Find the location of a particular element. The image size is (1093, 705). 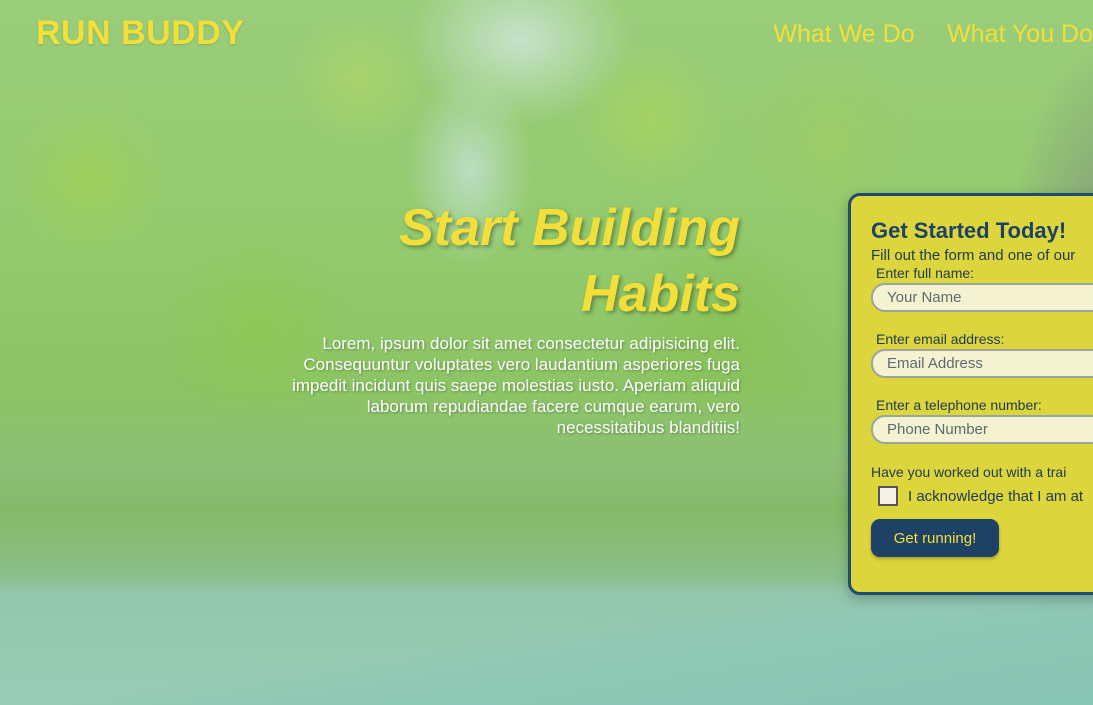

hero-title-line-2: Habits is located at coordinates (660, 294).